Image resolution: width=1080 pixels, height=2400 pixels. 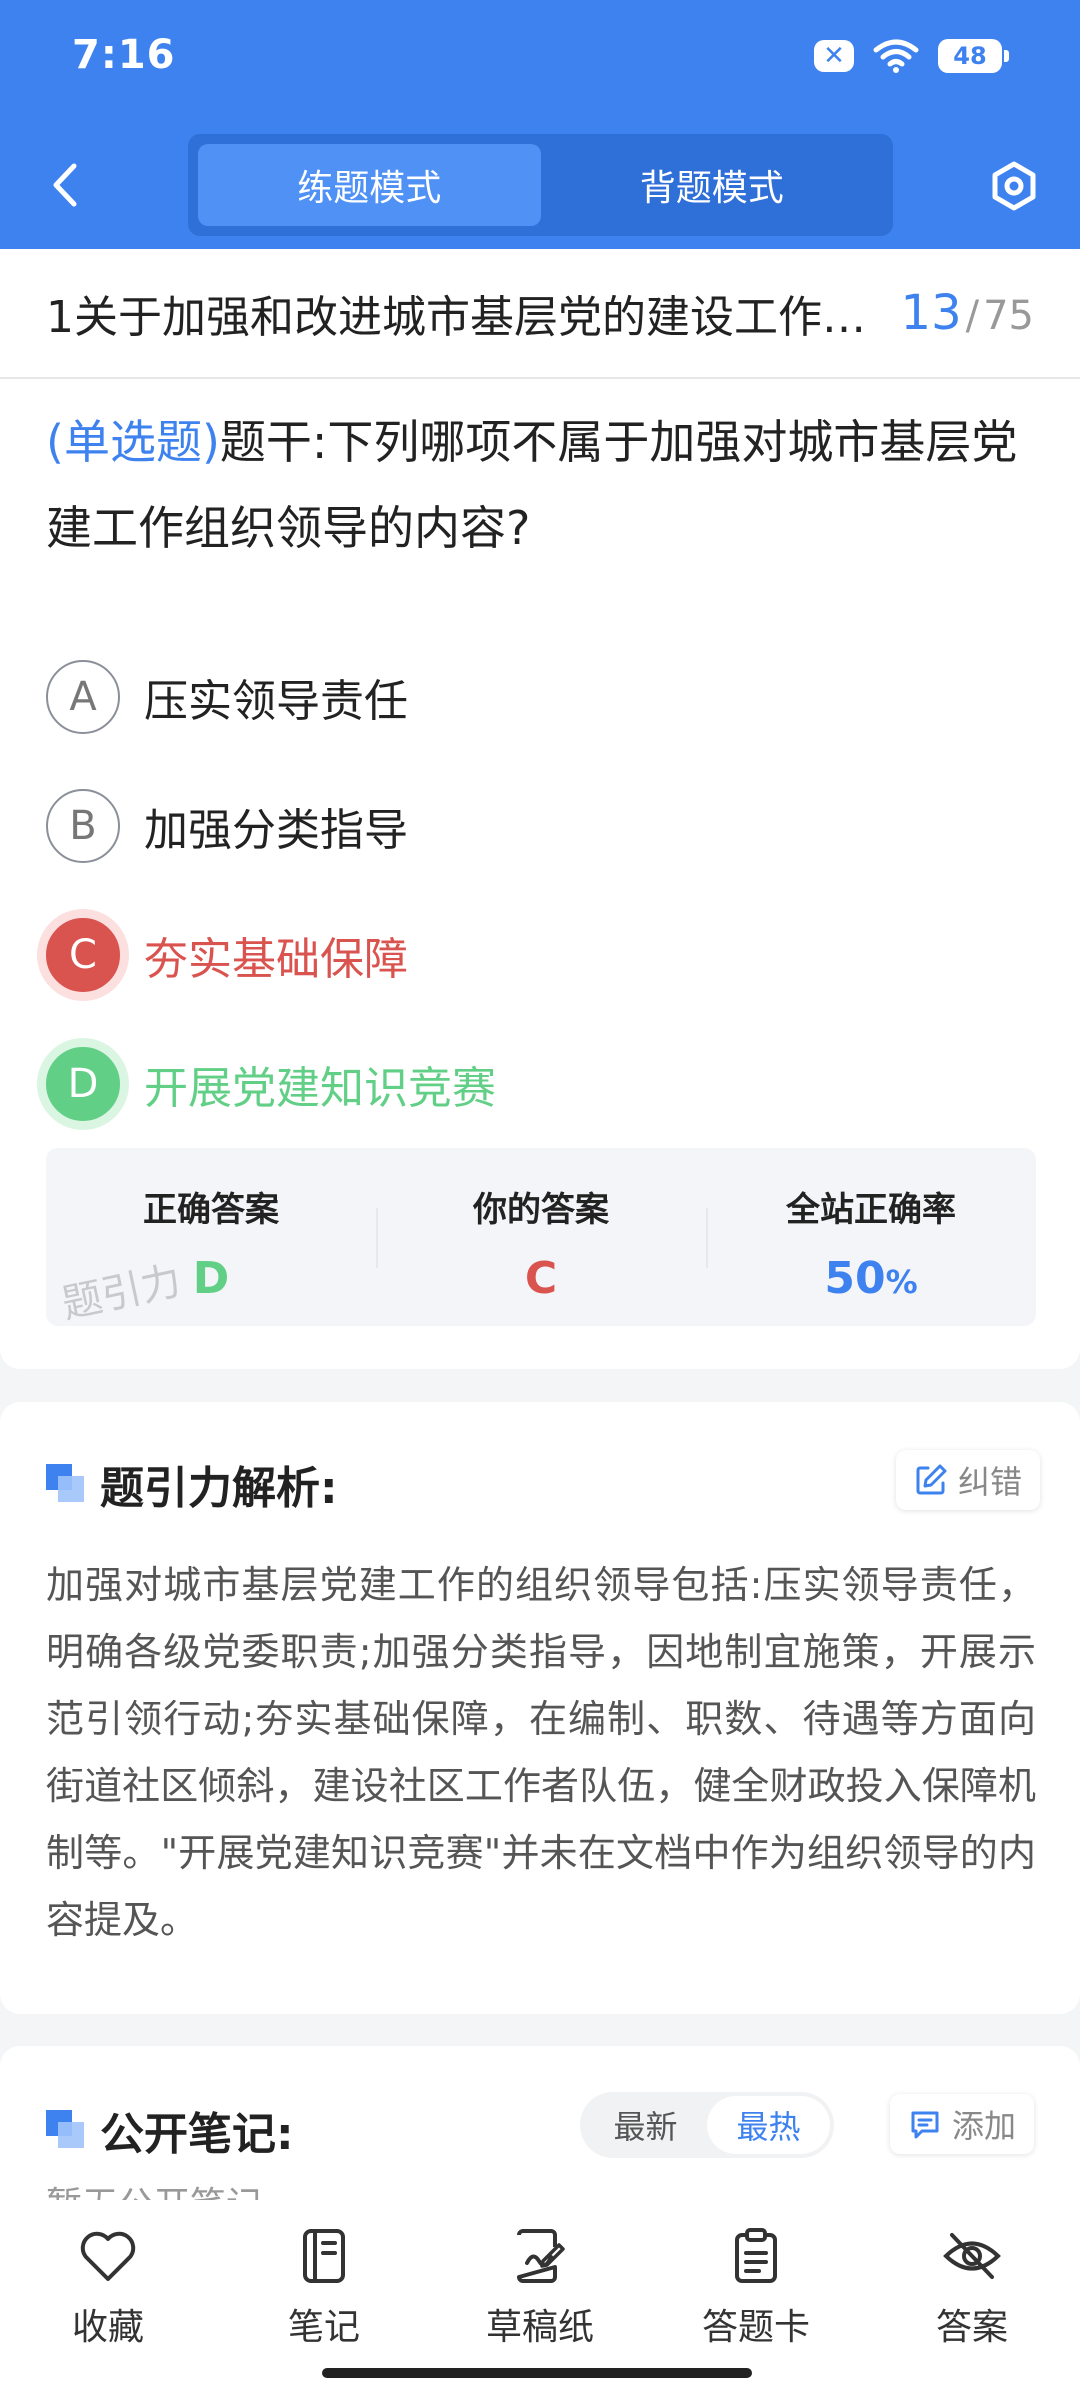 I want to click on settings-button, so click(x=1014, y=186).